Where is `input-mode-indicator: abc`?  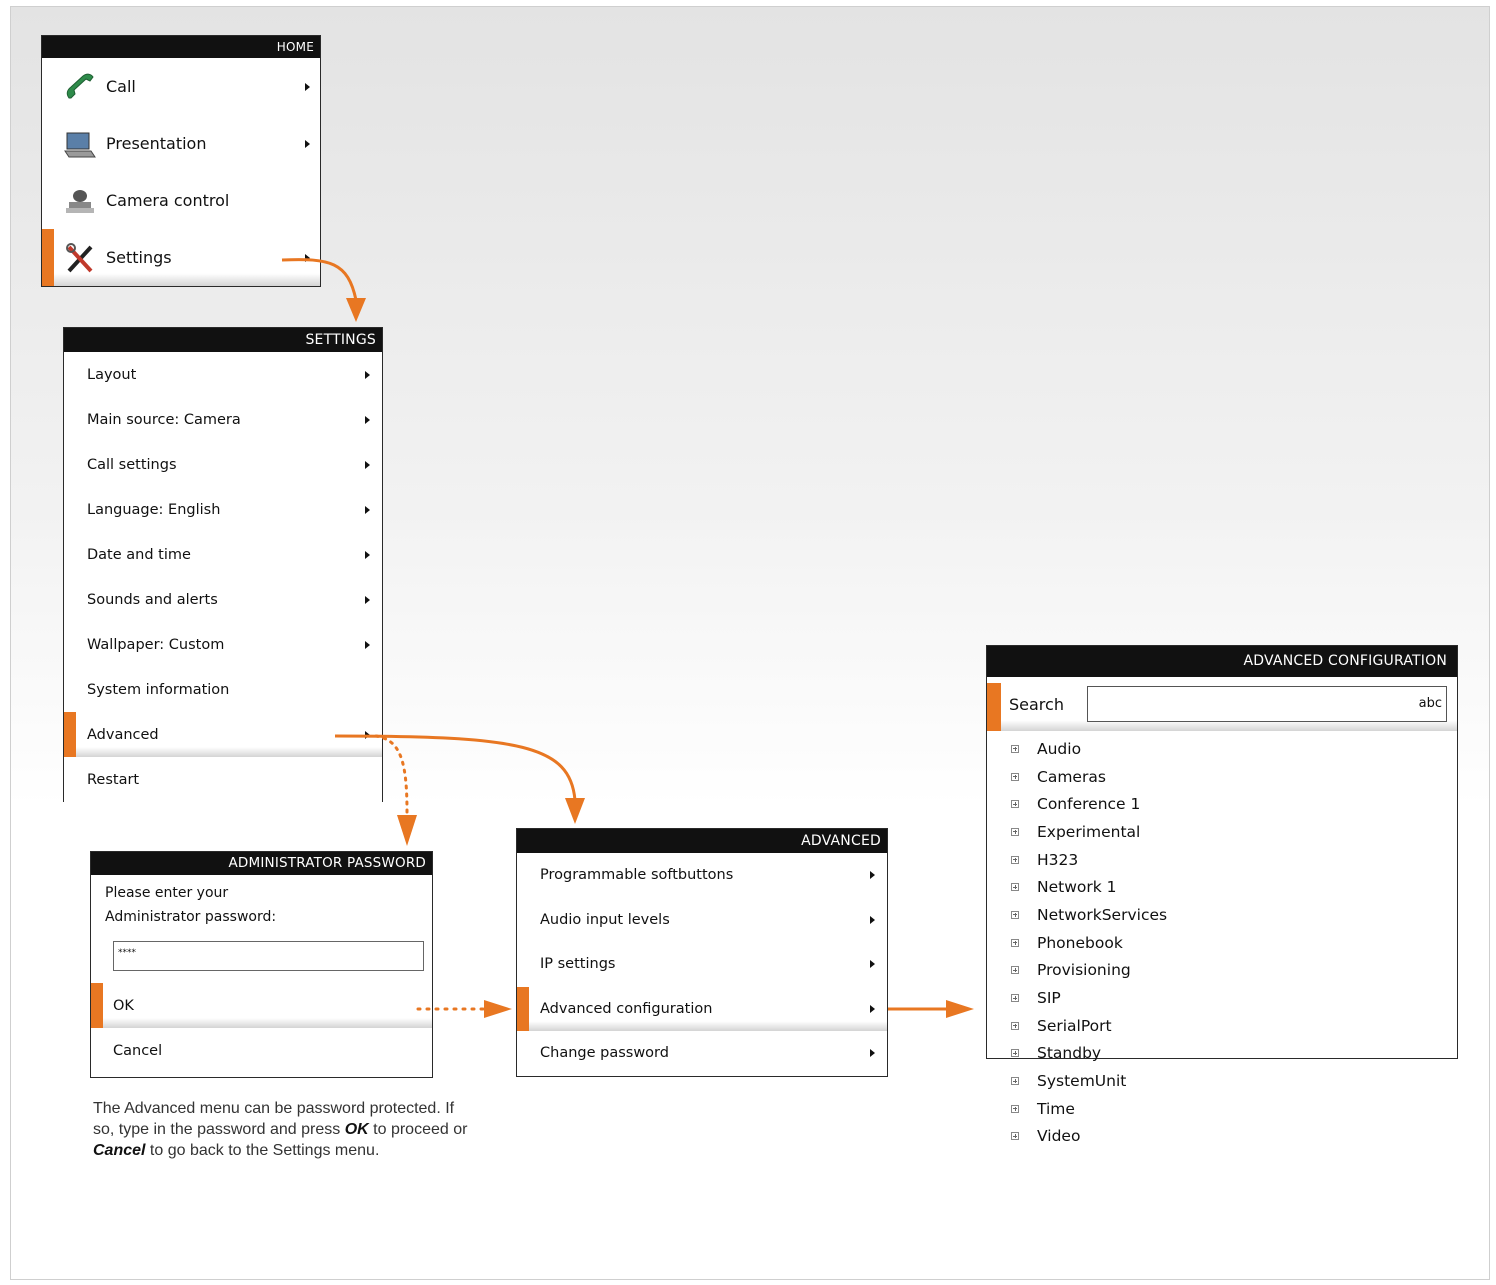 input-mode-indicator: abc is located at coordinates (1430, 703).